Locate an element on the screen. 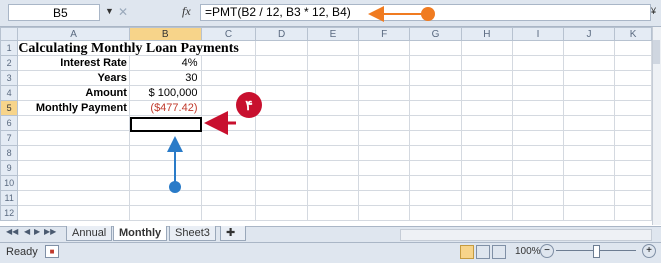  page-break-view-icon is located at coordinates (499, 252).